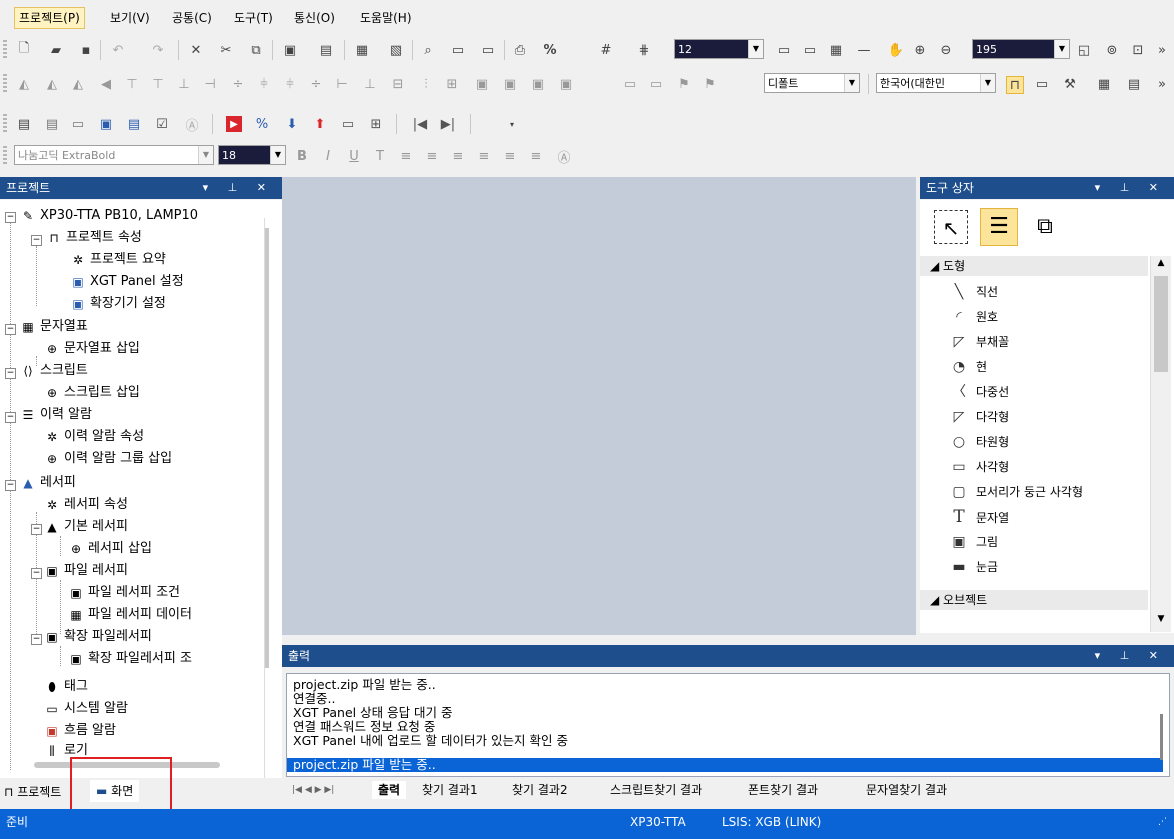 The width and height of the screenshot is (1174, 839). Describe the element at coordinates (86, 527) in the screenshot. I see `tree-item-basic-recipe: ▲ 기본 레서피` at that location.